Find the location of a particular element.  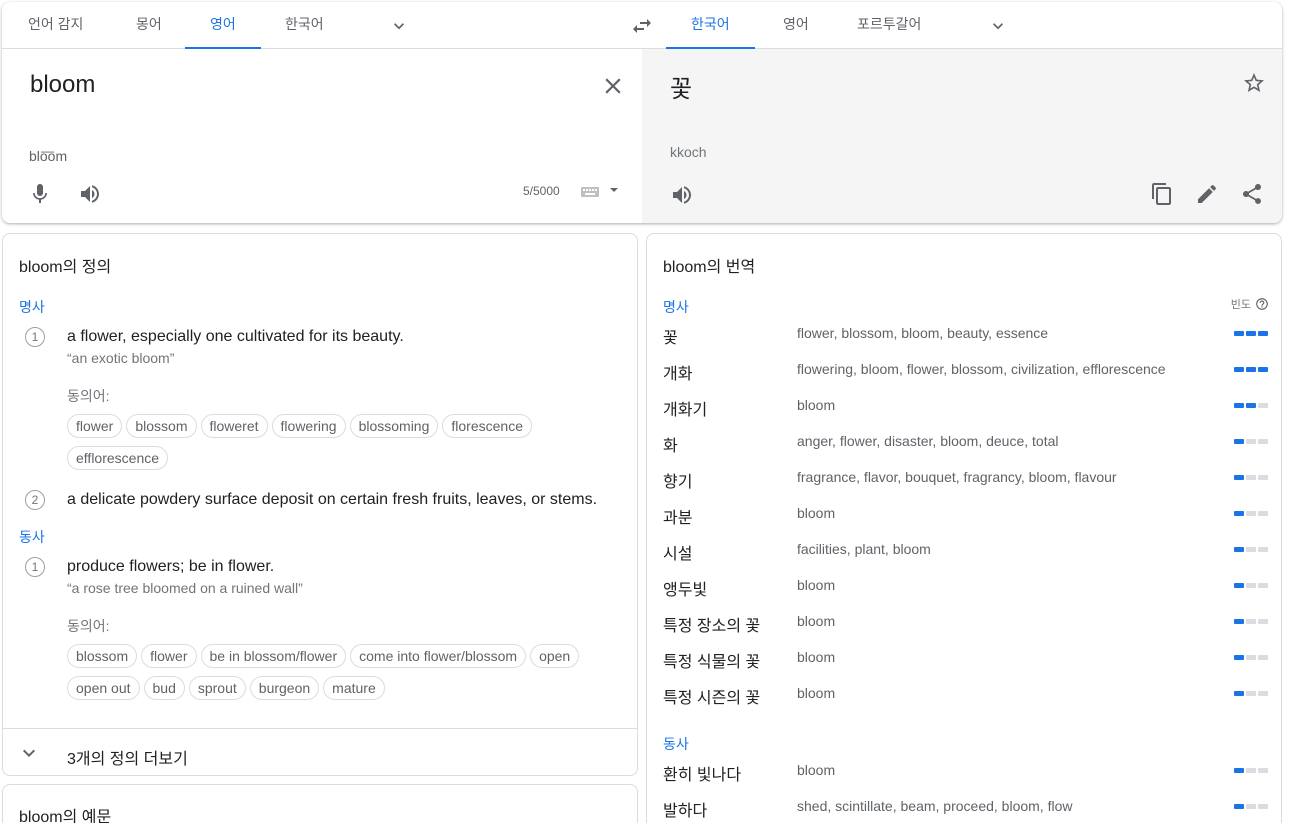

tab-target-english: 영어 is located at coordinates (796, 25).